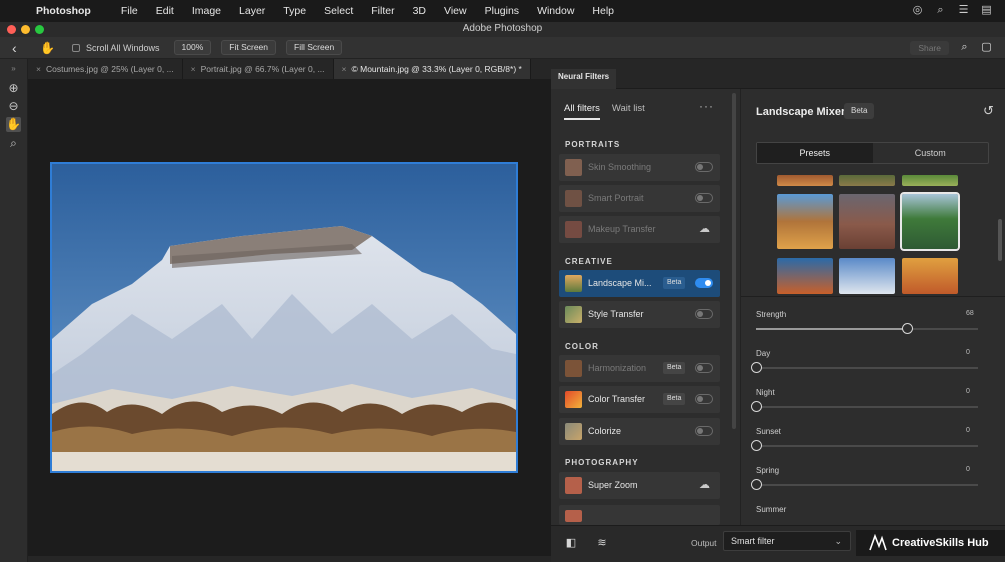  What do you see at coordinates (13, 106) in the screenshot?
I see `zoom-out-icon: ⊖` at bounding box center [13, 106].